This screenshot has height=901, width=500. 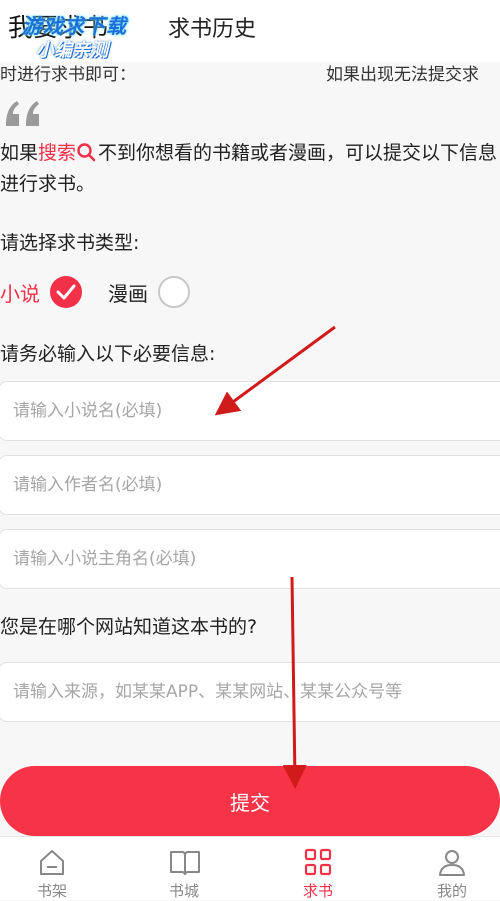 I want to click on grid-icon, so click(x=318, y=862).